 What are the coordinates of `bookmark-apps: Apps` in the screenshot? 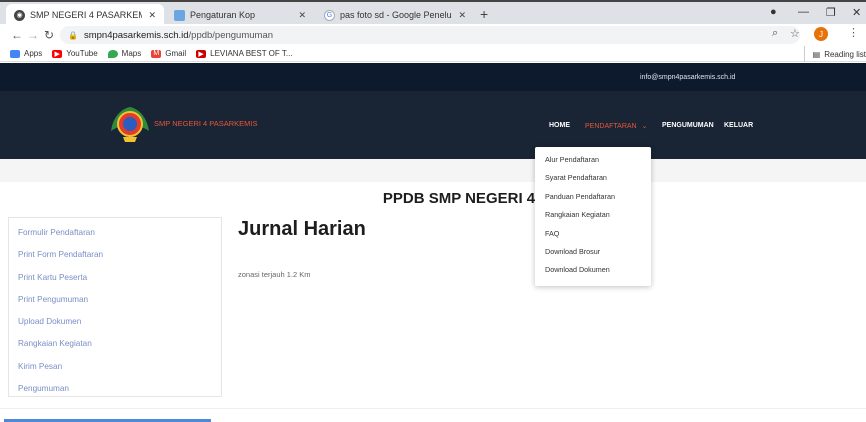 It's located at (26, 53).